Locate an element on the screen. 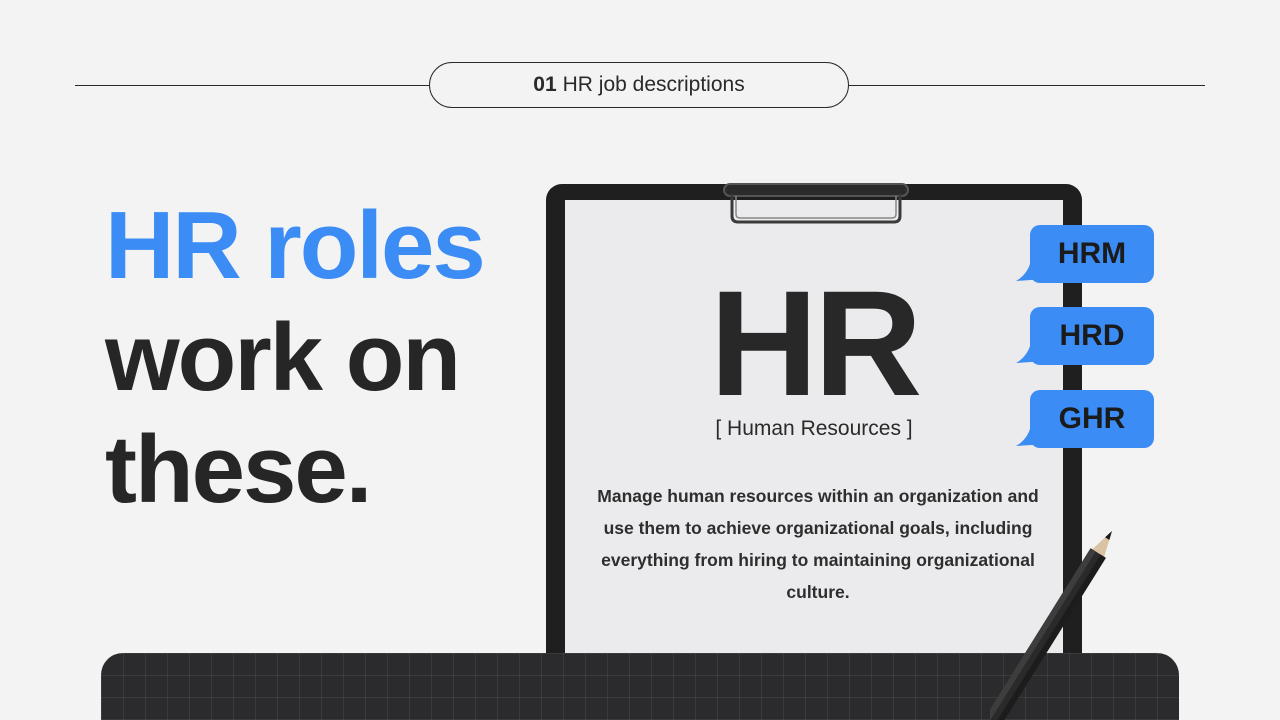 The image size is (1280, 720). tag-label: GHR is located at coordinates (1092, 419).